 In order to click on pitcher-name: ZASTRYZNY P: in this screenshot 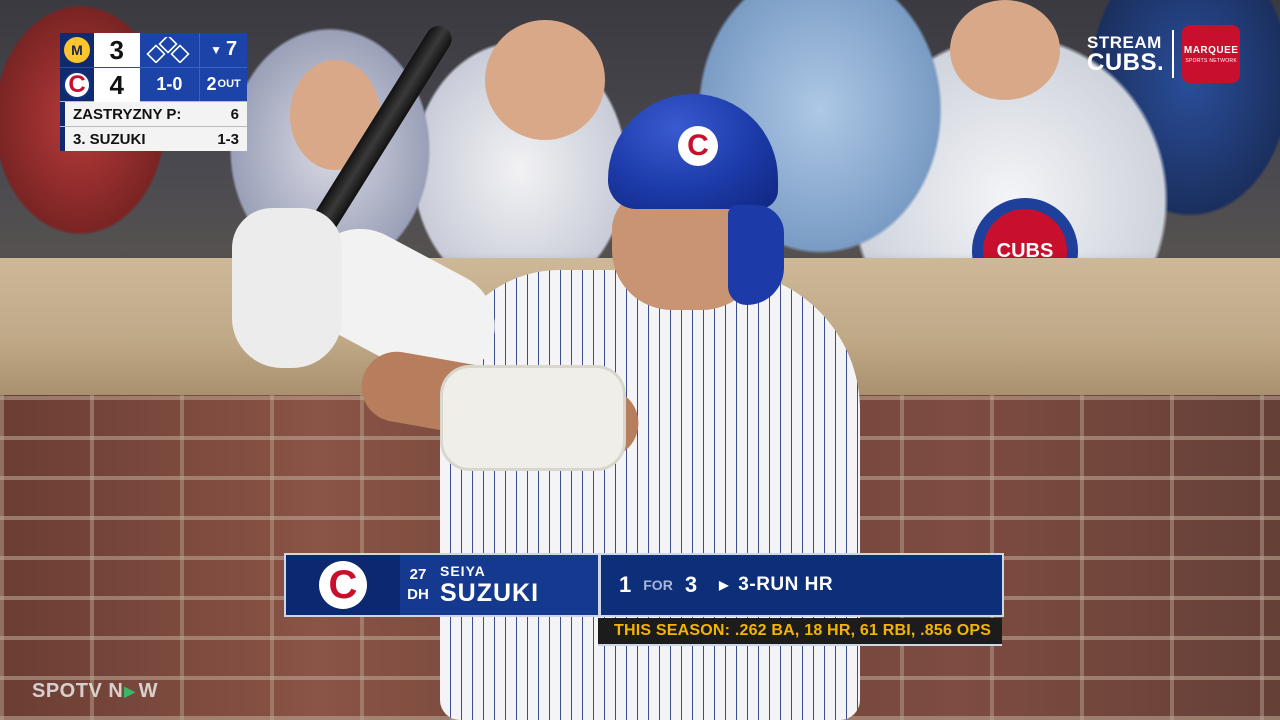, I will do `click(127, 114)`.